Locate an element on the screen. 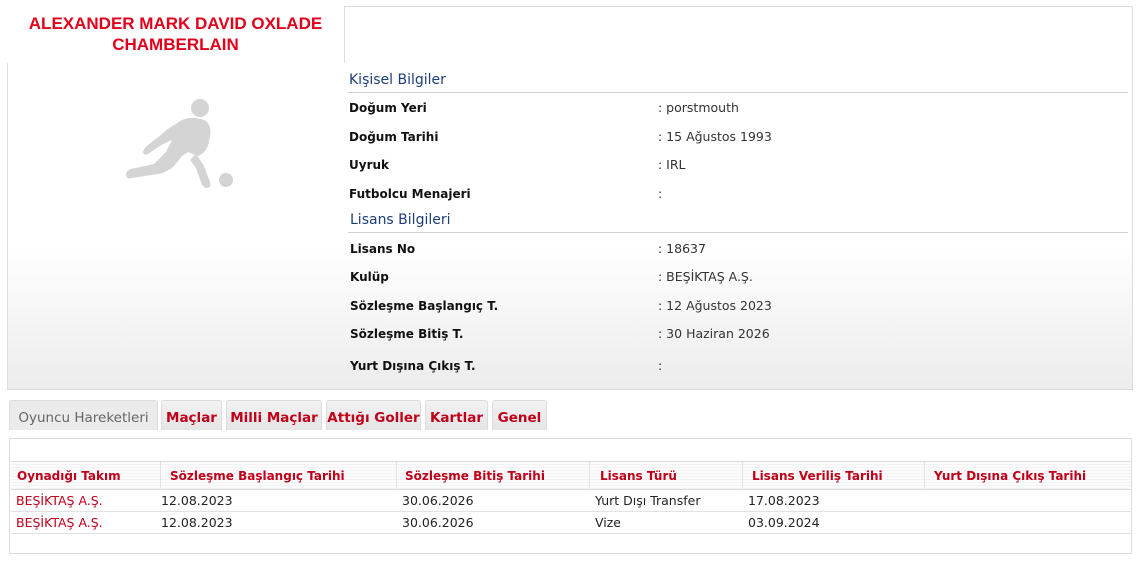 The image size is (1138, 574). info-row-club: Kulüp : BEŞİKTAŞ A.Ş. is located at coordinates (738, 277).